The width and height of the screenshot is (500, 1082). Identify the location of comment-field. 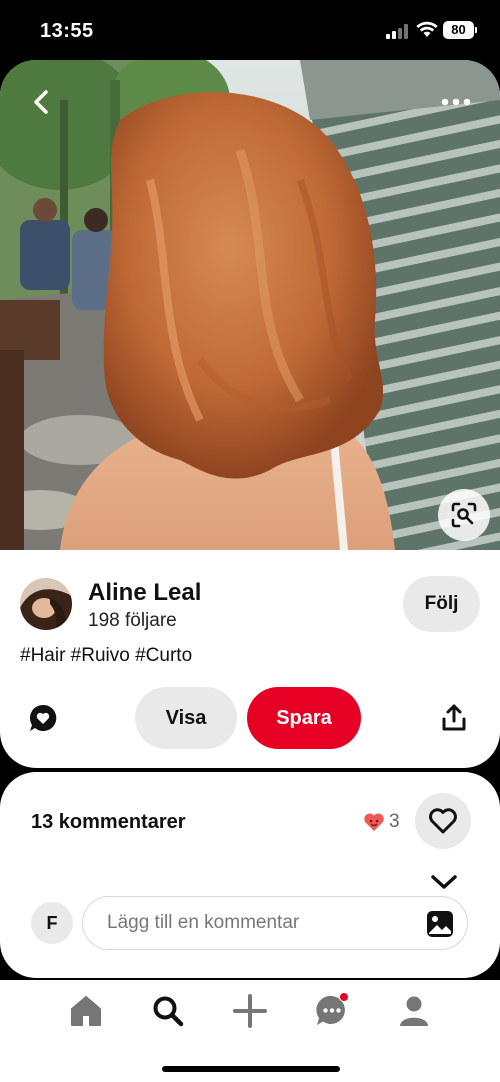
(275, 923).